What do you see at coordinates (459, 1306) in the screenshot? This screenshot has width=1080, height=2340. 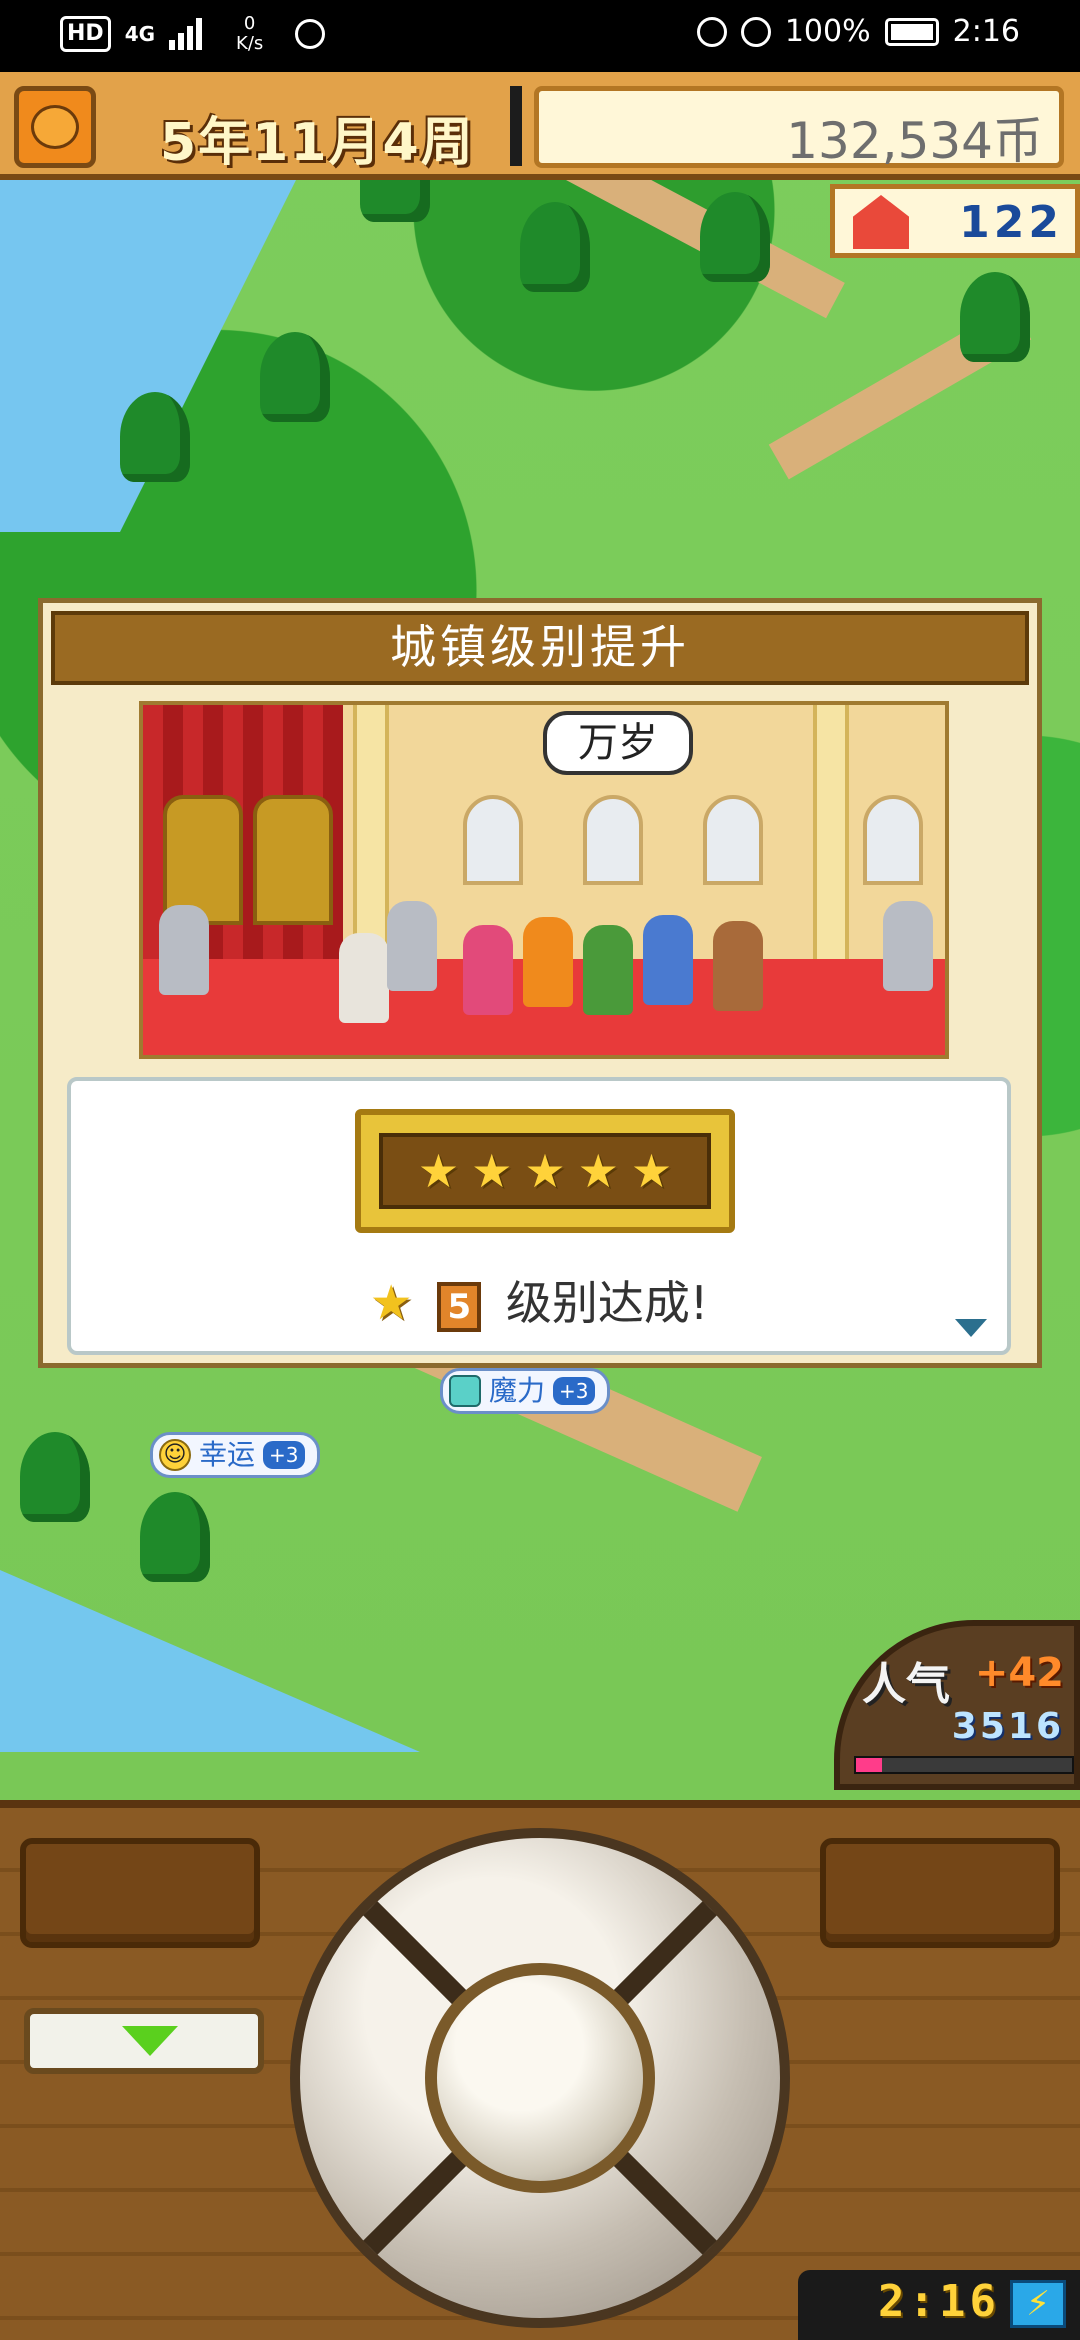 I see `level-badge: 5` at bounding box center [459, 1306].